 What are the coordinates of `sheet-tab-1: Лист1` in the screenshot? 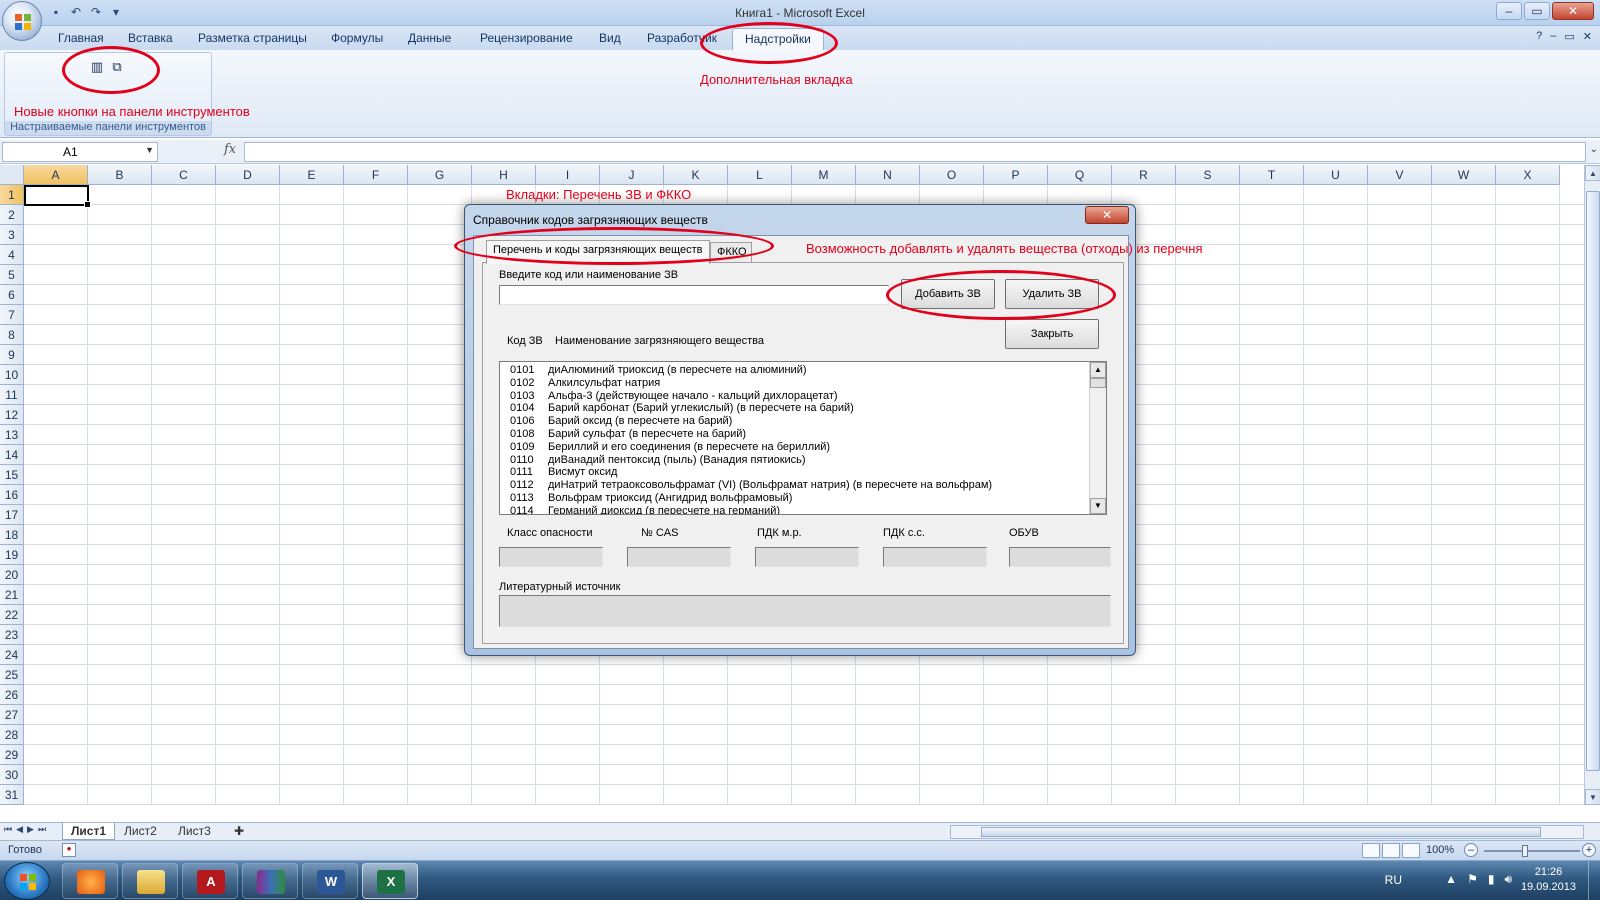 It's located at (89, 831).